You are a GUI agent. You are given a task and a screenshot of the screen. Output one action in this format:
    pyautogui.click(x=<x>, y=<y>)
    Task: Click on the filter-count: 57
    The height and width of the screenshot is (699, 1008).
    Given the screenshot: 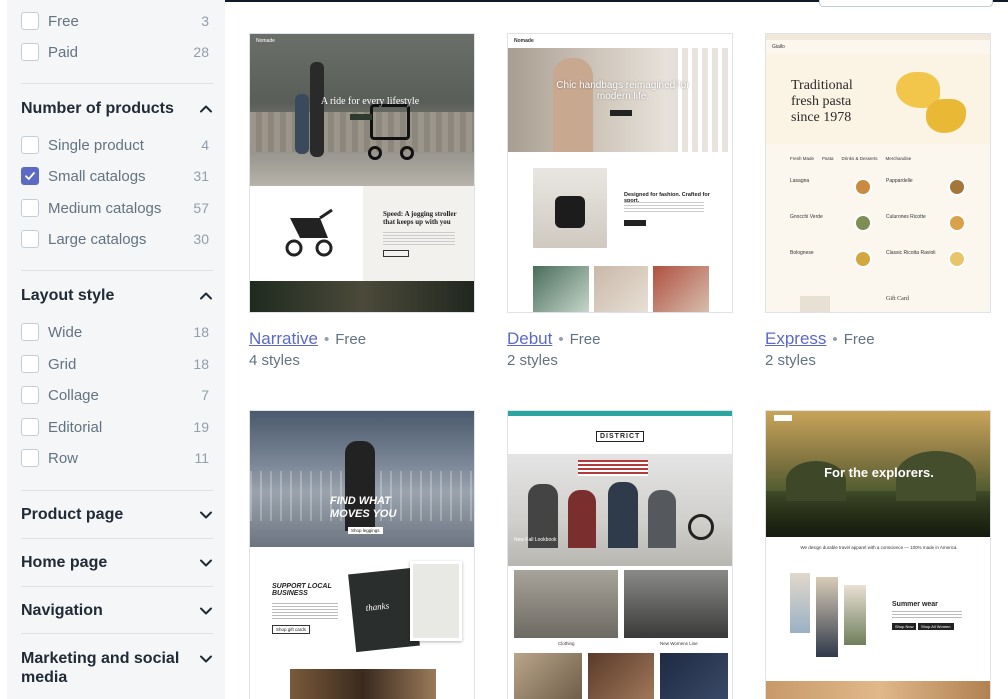 What is the action you would take?
    pyautogui.click(x=201, y=208)
    